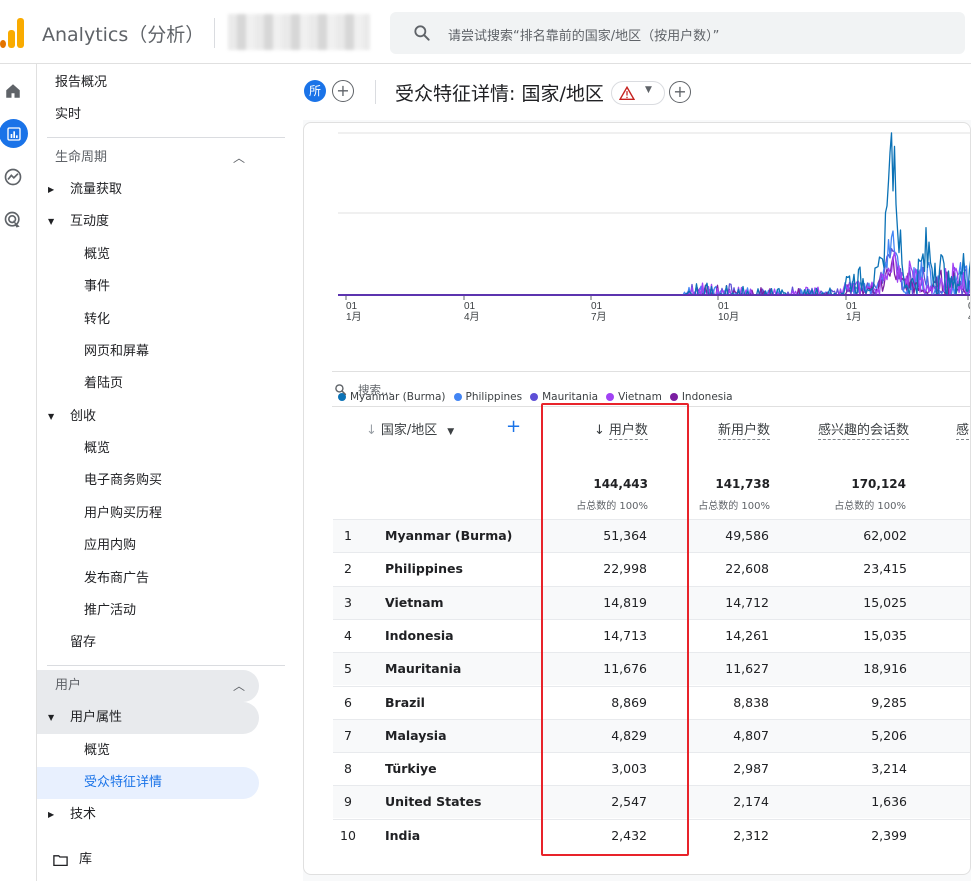  Describe the element at coordinates (889, 769) in the screenshot. I see `row-engaged-sessions: 3,214` at that location.